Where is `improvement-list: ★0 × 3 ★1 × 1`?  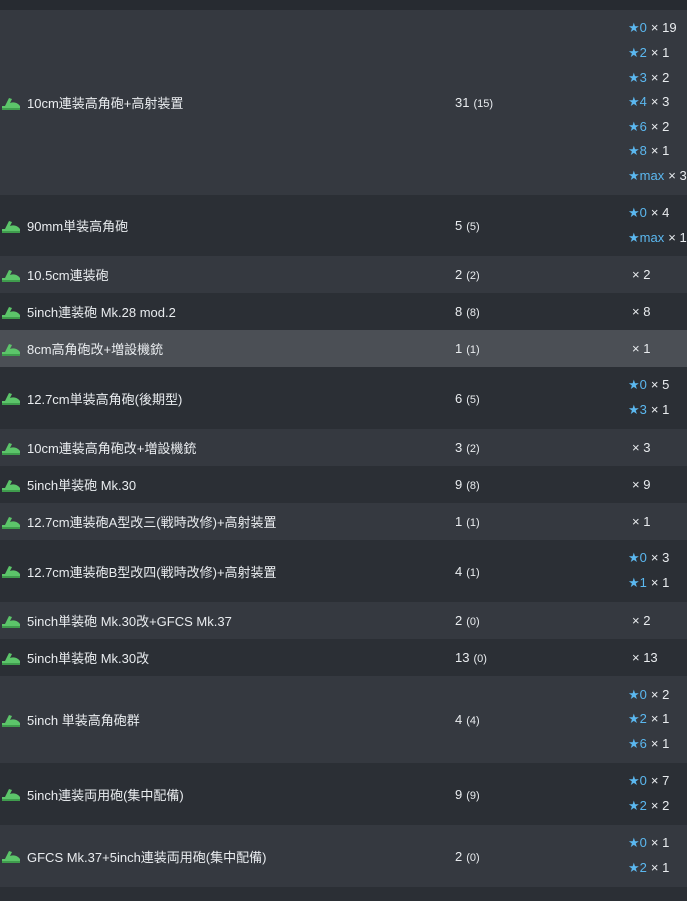
improvement-list: ★0 × 3 ★1 × 1 is located at coordinates (648, 570).